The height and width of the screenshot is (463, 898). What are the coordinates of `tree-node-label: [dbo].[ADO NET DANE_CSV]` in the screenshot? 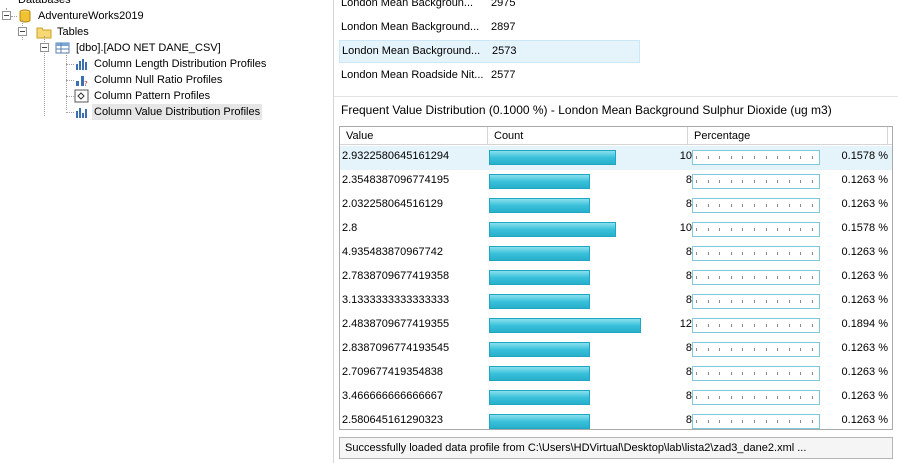 It's located at (148, 48).